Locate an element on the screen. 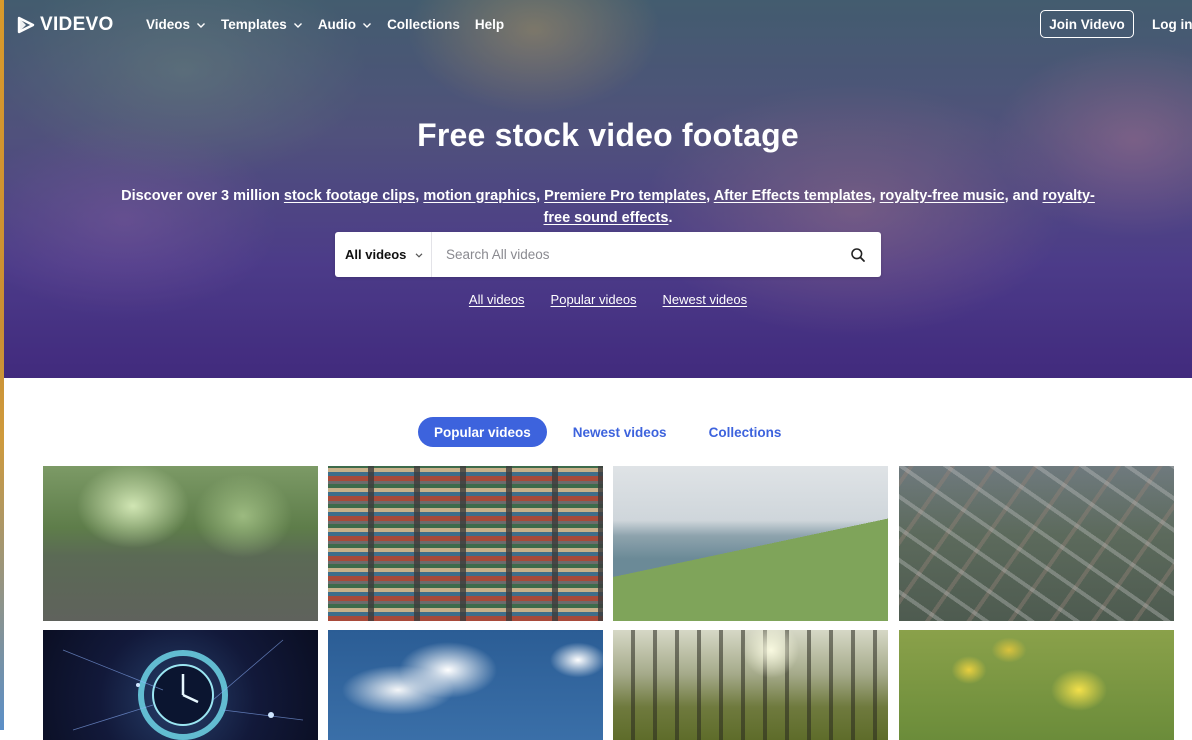 The height and width of the screenshot is (740, 1192). search-button is located at coordinates (858, 254).